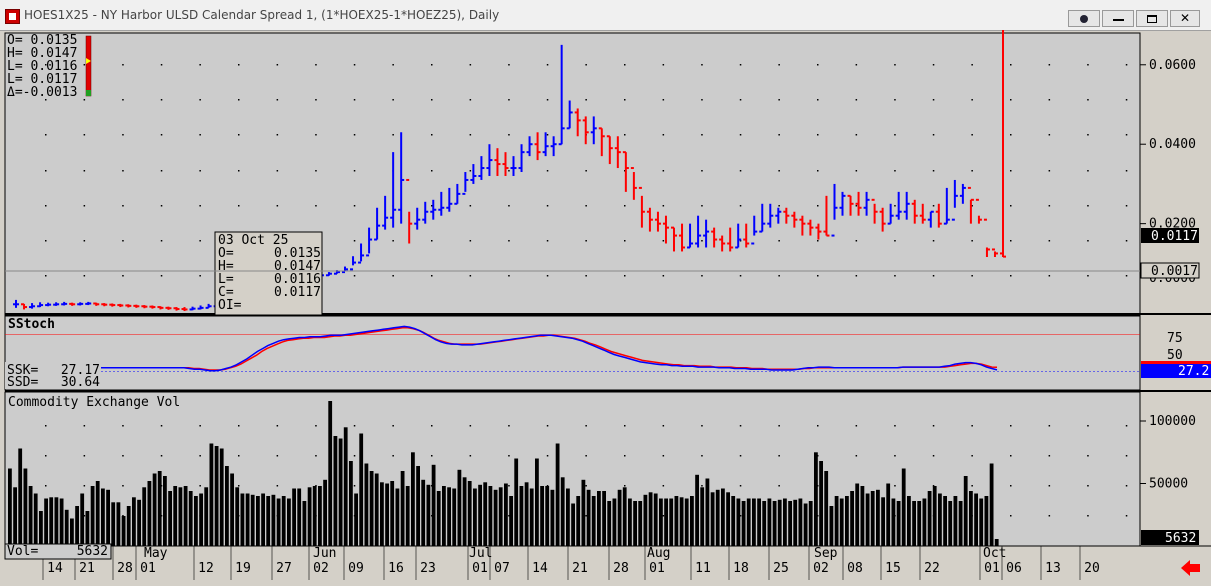  I want to click on x-axis-day-label: 08, so click(855, 568).